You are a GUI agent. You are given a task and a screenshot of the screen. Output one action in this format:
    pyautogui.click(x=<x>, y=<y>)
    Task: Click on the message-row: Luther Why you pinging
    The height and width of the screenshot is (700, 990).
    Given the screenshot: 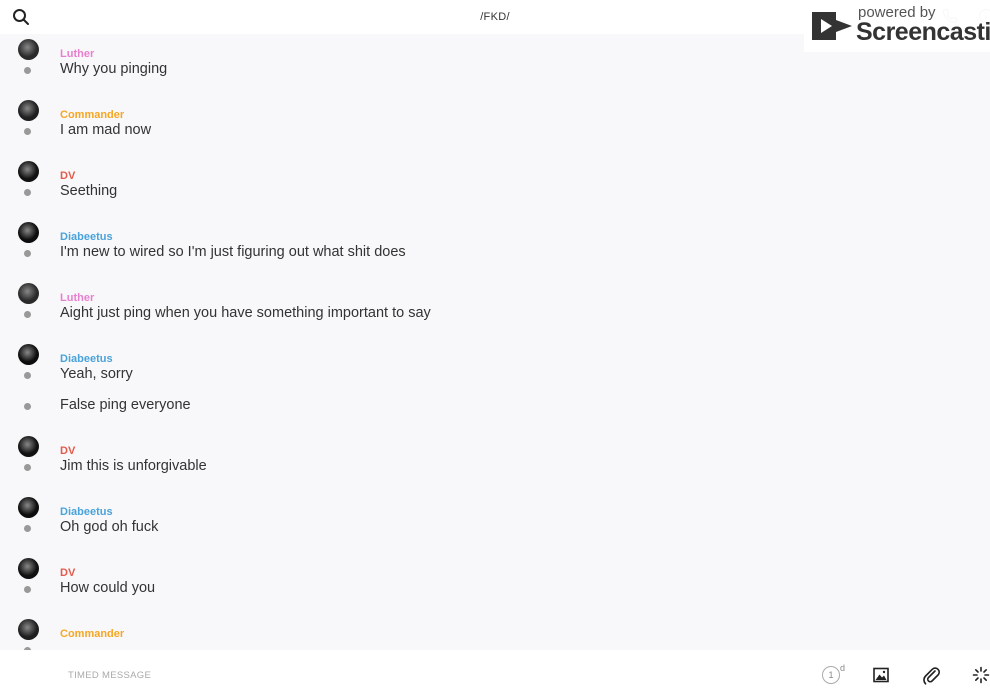 What is the action you would take?
    pyautogui.click(x=495, y=69)
    